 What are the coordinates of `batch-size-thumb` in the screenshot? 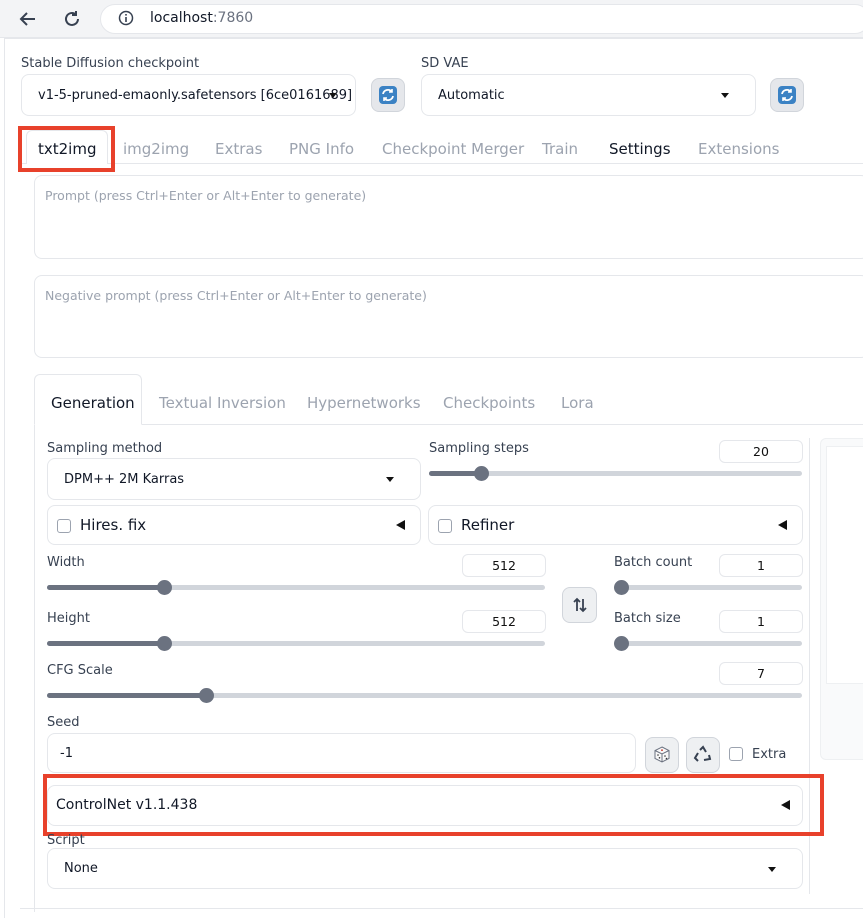 It's located at (621, 643).